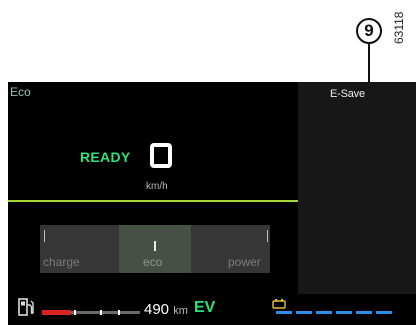  Describe the element at coordinates (157, 309) in the screenshot. I see `range-value: 490` at that location.